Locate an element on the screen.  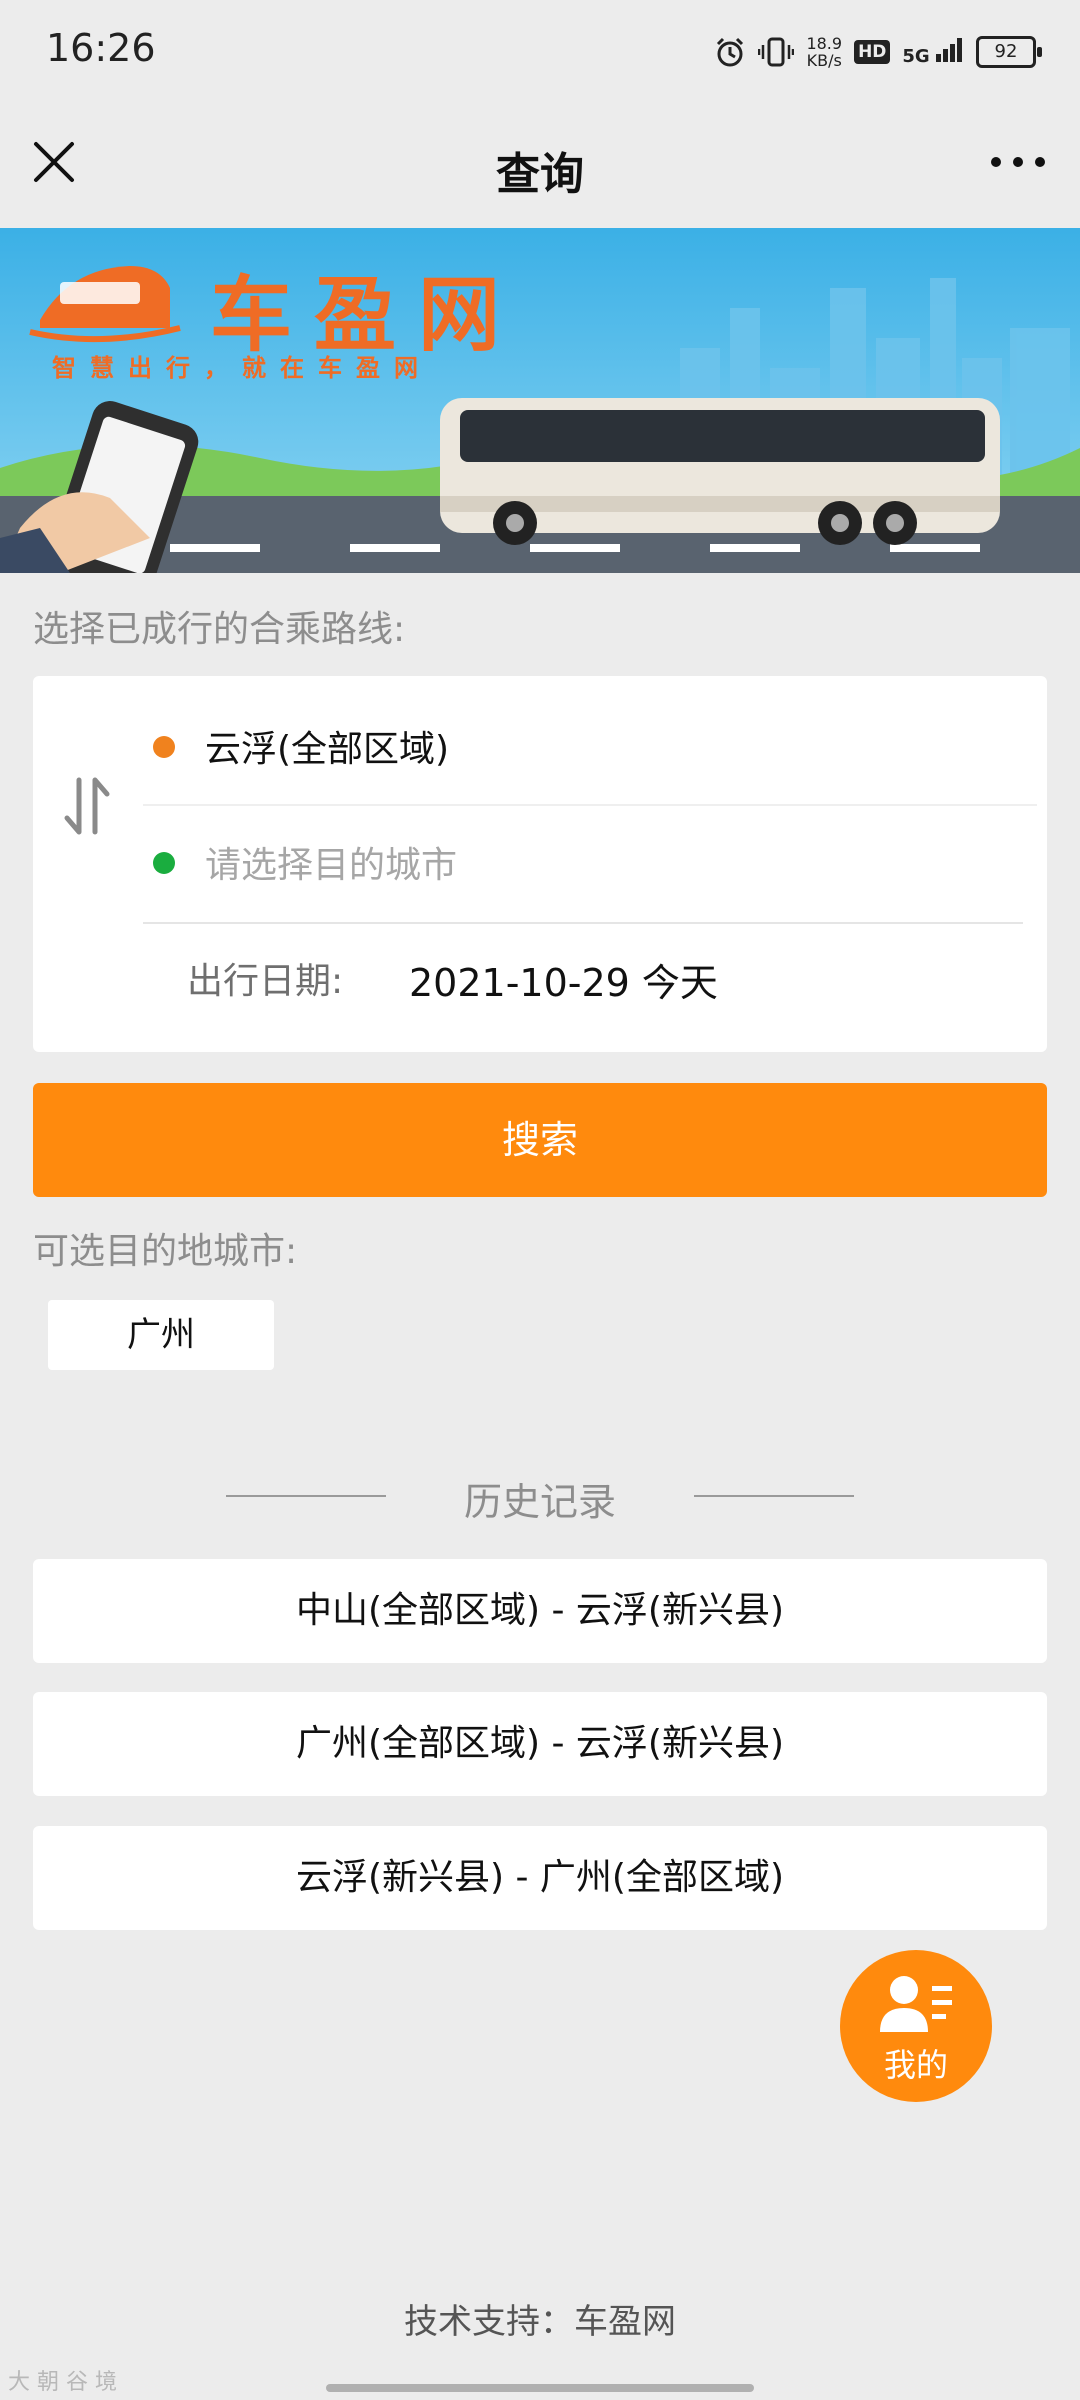
destinations-label: 可选目的地城市: is located at coordinates (165, 1251).